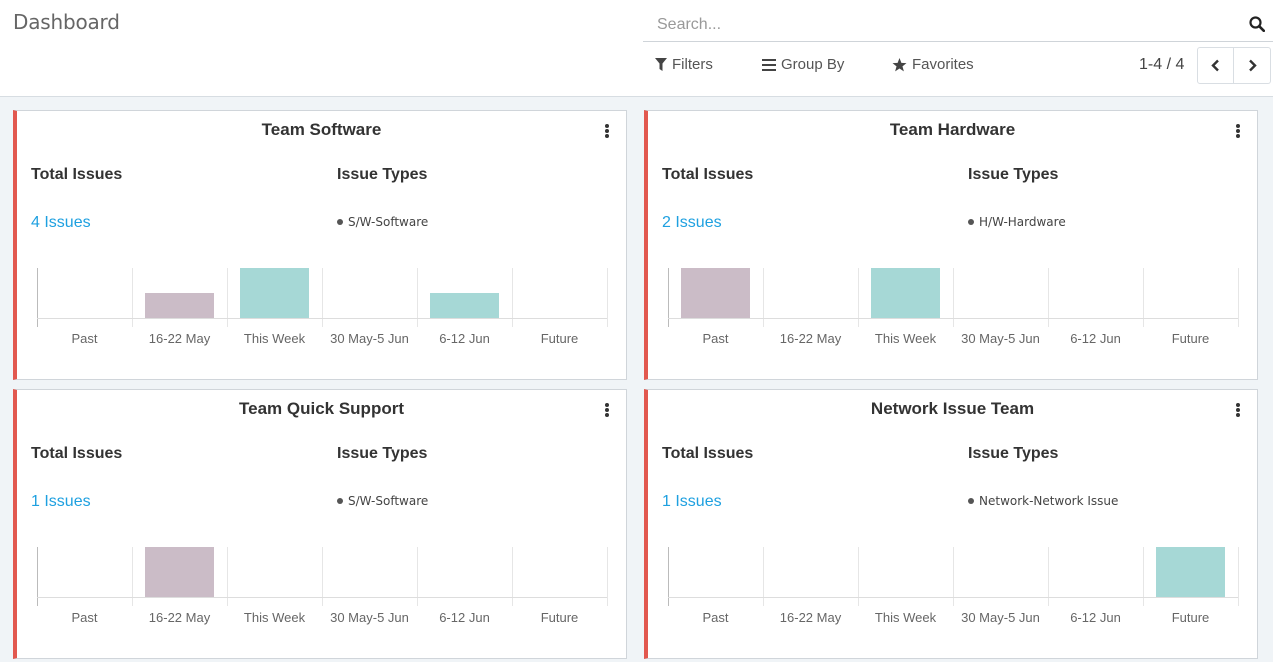  What do you see at coordinates (937, 25) in the screenshot?
I see `search-input` at bounding box center [937, 25].